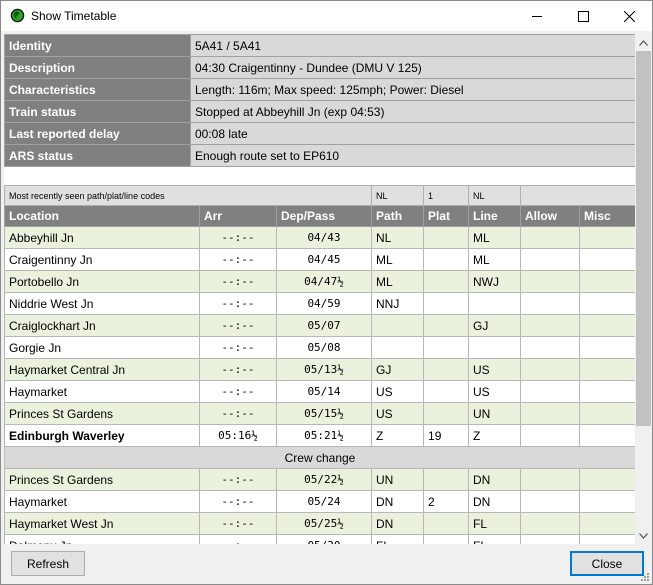 The height and width of the screenshot is (585, 653). Describe the element at coordinates (398, 479) in the screenshot. I see `cell-path: UN` at that location.